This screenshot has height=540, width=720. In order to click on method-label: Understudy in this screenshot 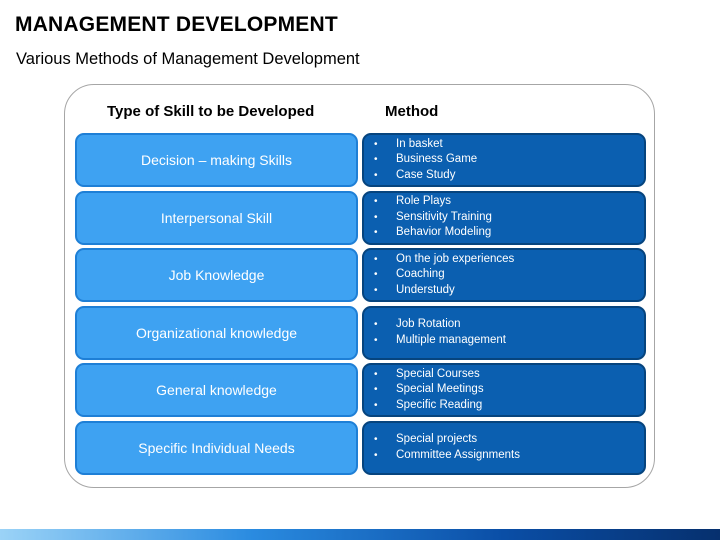, I will do `click(425, 289)`.